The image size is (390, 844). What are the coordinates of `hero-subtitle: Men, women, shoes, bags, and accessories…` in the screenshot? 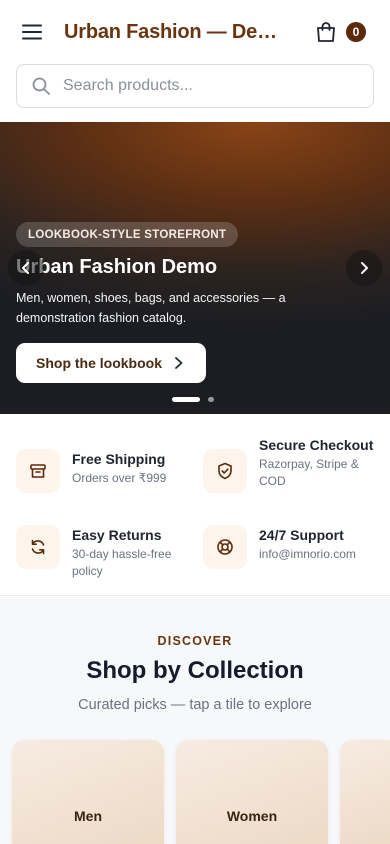 It's located at (151, 308).